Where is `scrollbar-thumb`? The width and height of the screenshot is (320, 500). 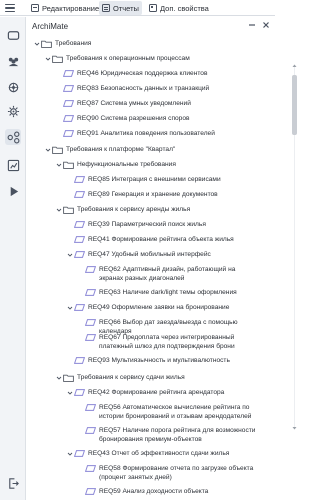 scrollbar-thumb is located at coordinates (294, 105).